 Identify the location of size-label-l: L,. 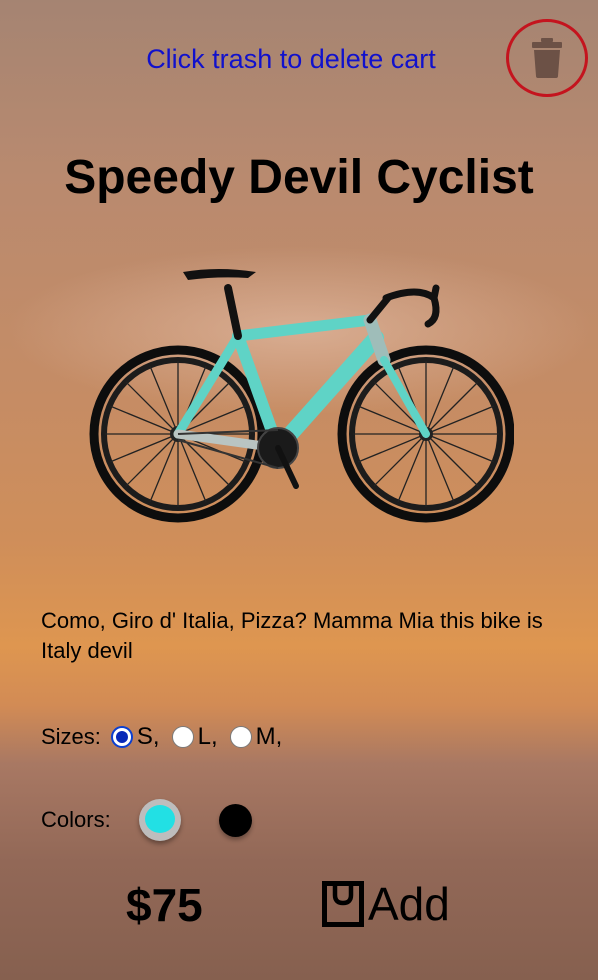
(207, 736).